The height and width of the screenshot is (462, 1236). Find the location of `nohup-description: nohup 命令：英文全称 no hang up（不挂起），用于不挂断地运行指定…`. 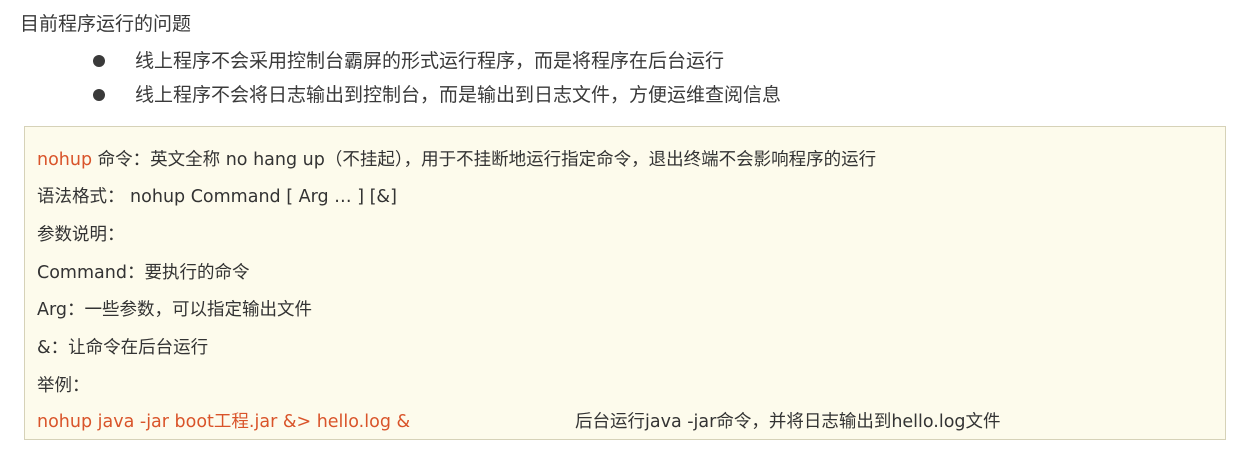

nohup-description: nohup 命令：英文全称 no hang up（不挂起），用于不挂断地运行指定… is located at coordinates (456, 158).